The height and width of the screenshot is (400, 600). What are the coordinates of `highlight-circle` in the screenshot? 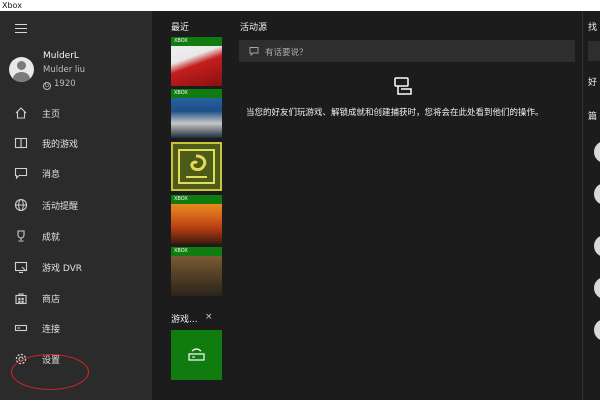 It's located at (50, 372).